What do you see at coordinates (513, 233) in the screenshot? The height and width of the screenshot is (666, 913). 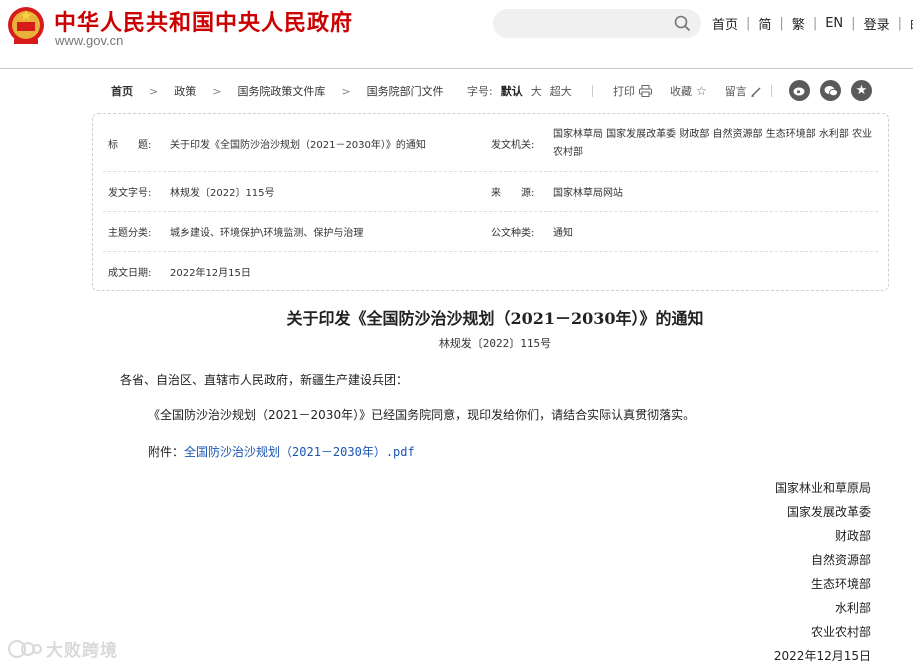 I see `type-label: 公文种类:` at bounding box center [513, 233].